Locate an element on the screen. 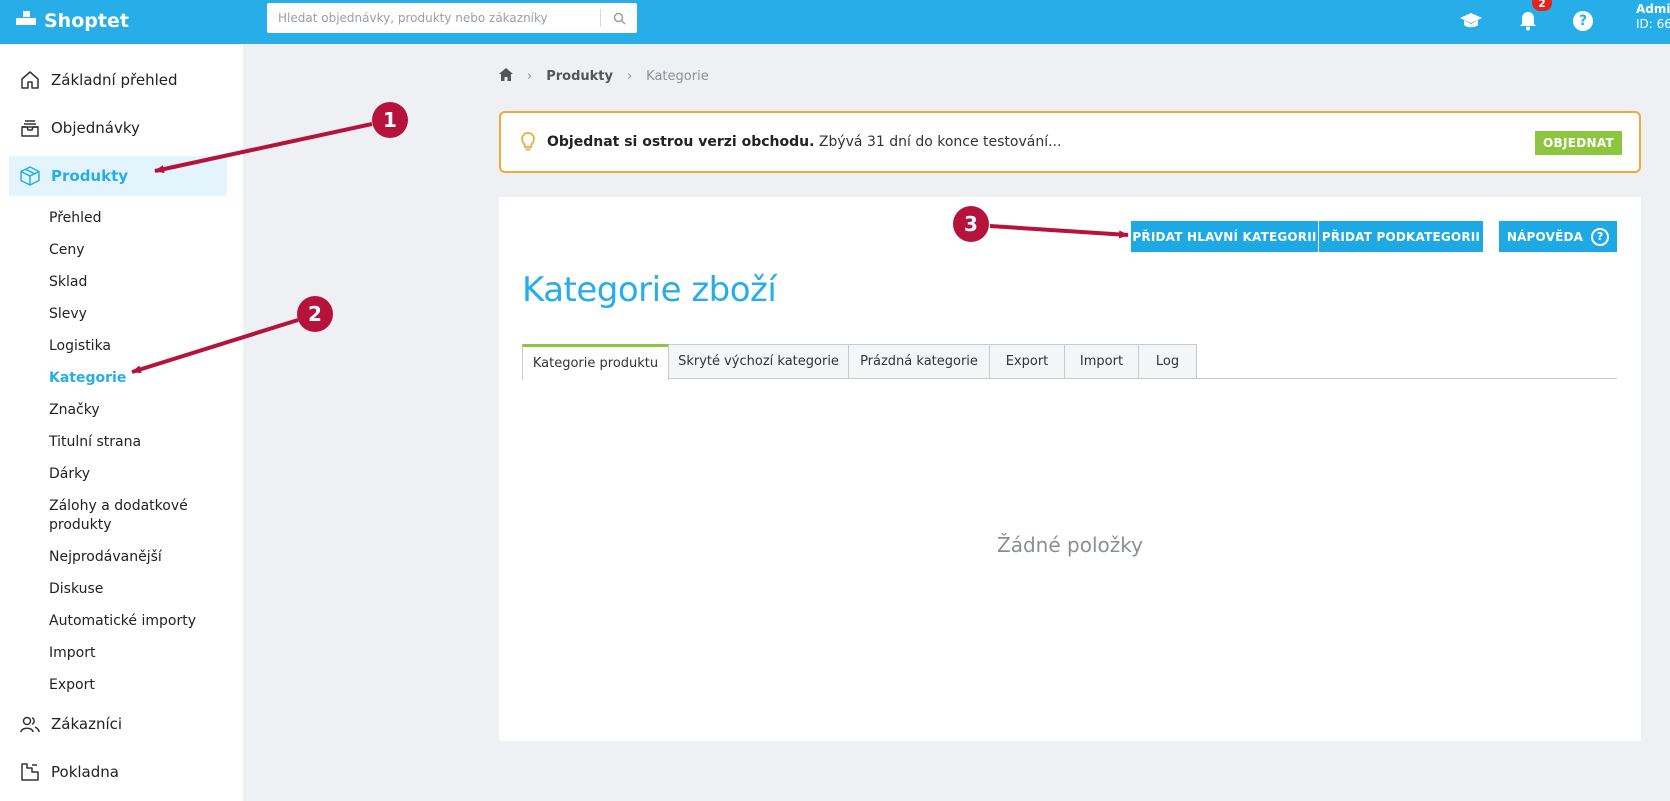 This screenshot has width=1670, height=801. banner-bold-text: Objednat si ostrou verzi obchodu. is located at coordinates (681, 142).